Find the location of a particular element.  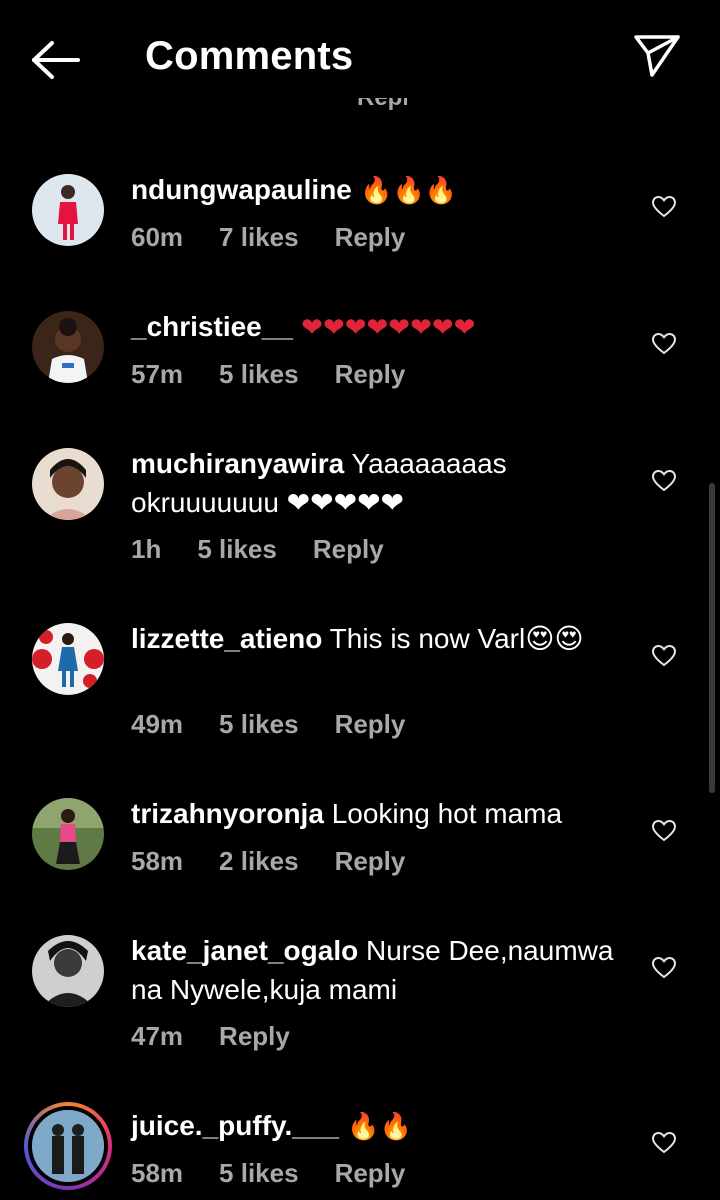

comment-likes: 7 likes is located at coordinates (259, 237).